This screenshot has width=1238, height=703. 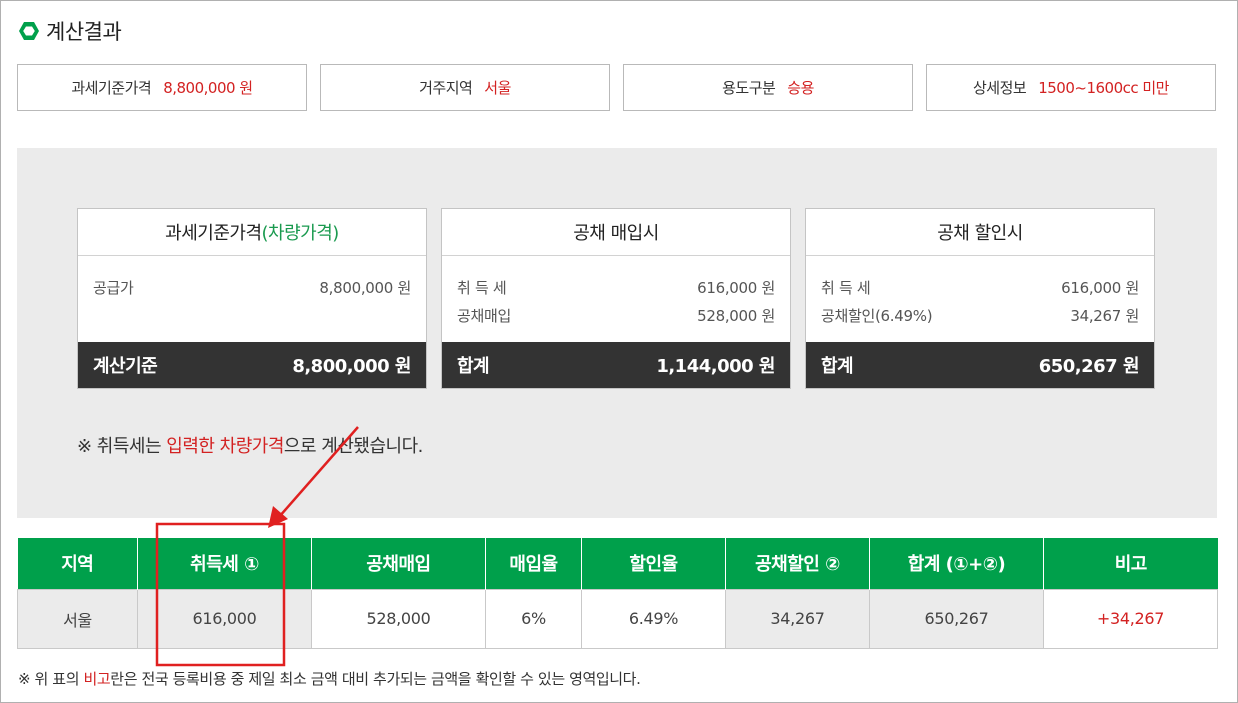 I want to click on card-body: 공급가 8,800,000 원, so click(x=252, y=299).